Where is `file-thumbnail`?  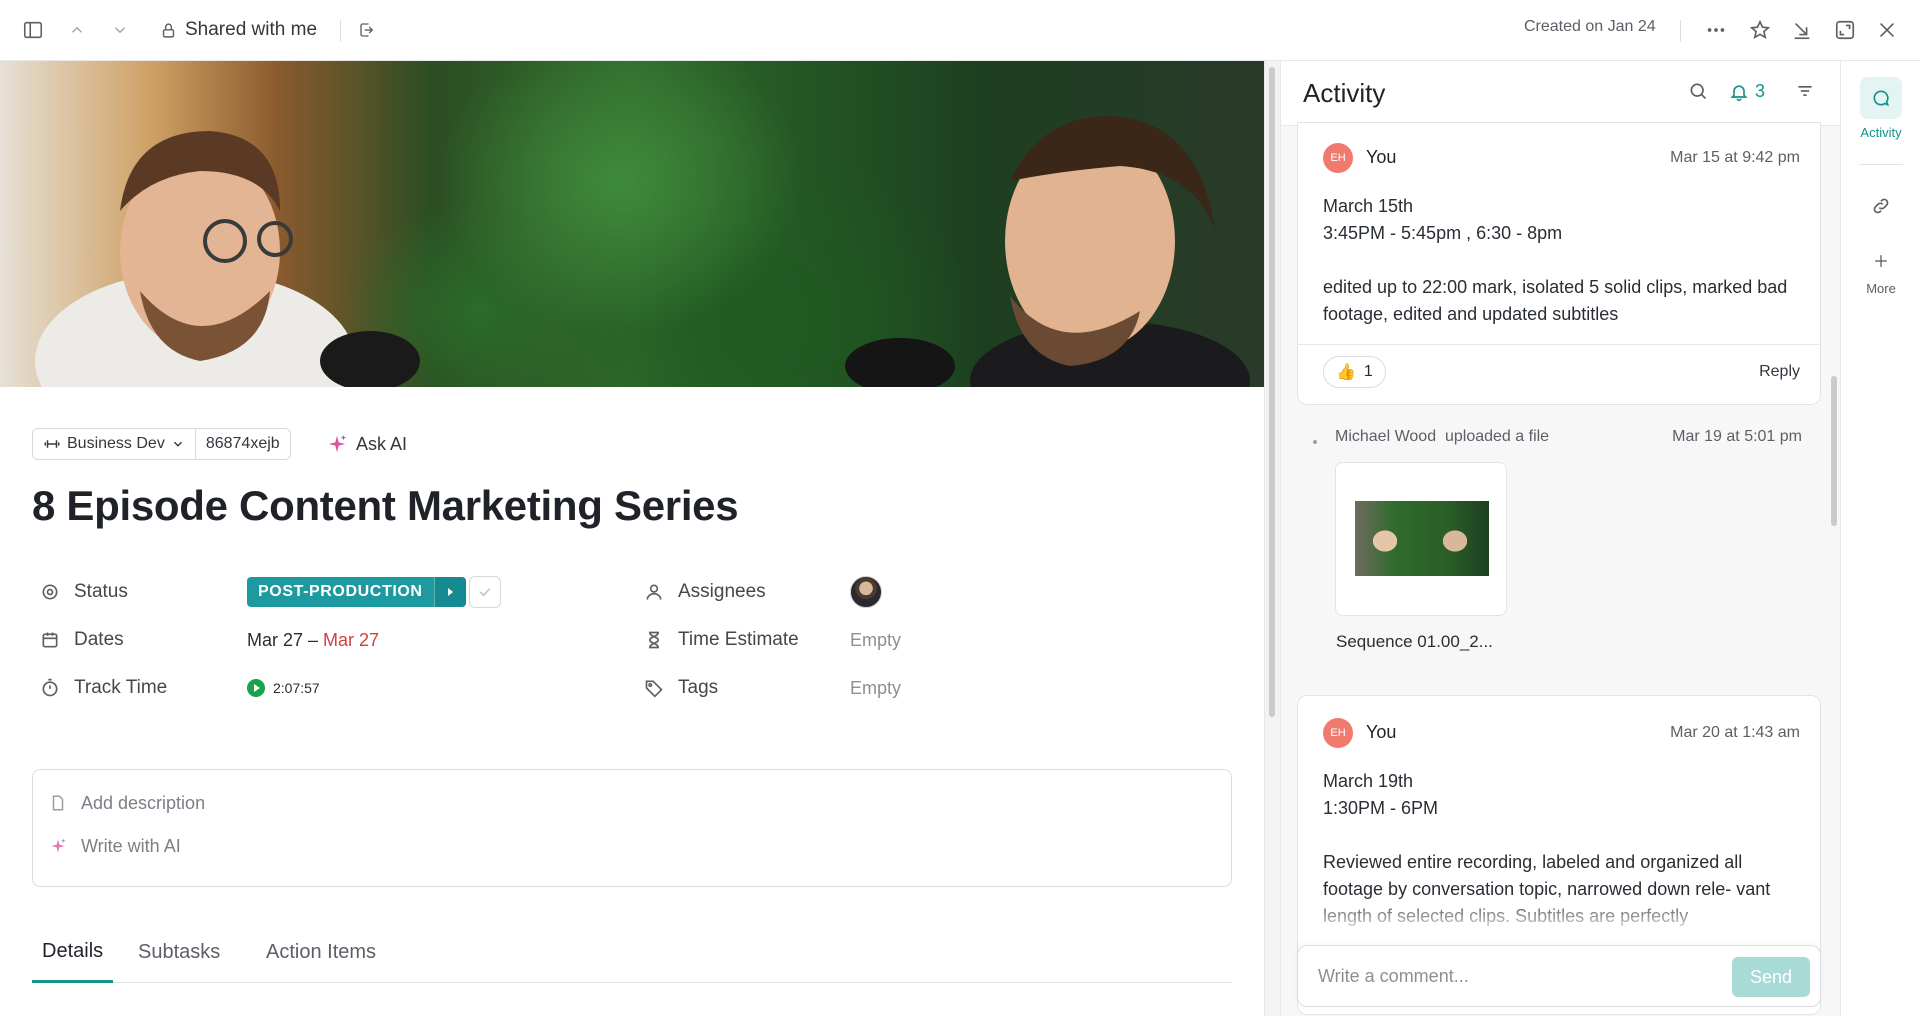 file-thumbnail is located at coordinates (1421, 539).